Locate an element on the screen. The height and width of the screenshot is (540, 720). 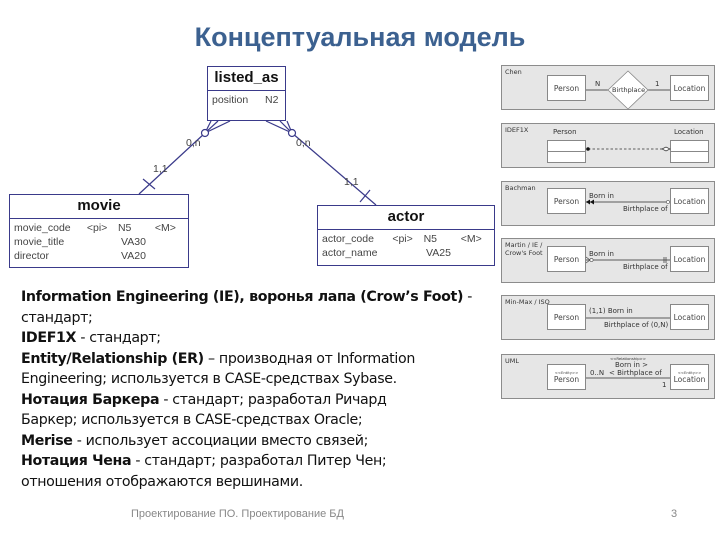
entity-listed-as: listed_as position N2 is located at coordinates (246, 93).